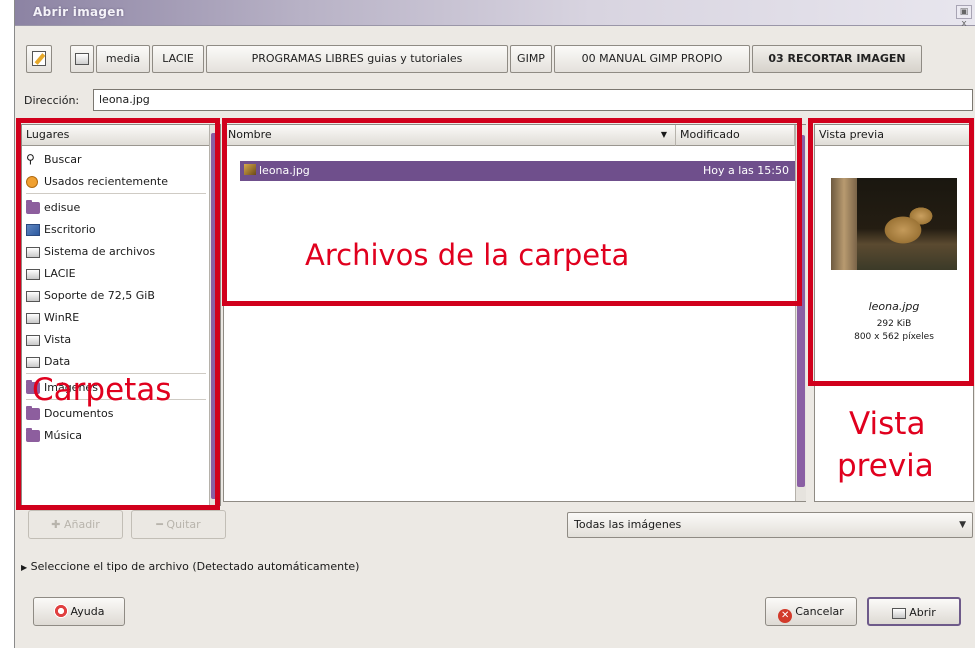 This screenshot has width=975, height=648. Describe the element at coordinates (79, 12) in the screenshot. I see `window-title: Abrir imagen` at that location.